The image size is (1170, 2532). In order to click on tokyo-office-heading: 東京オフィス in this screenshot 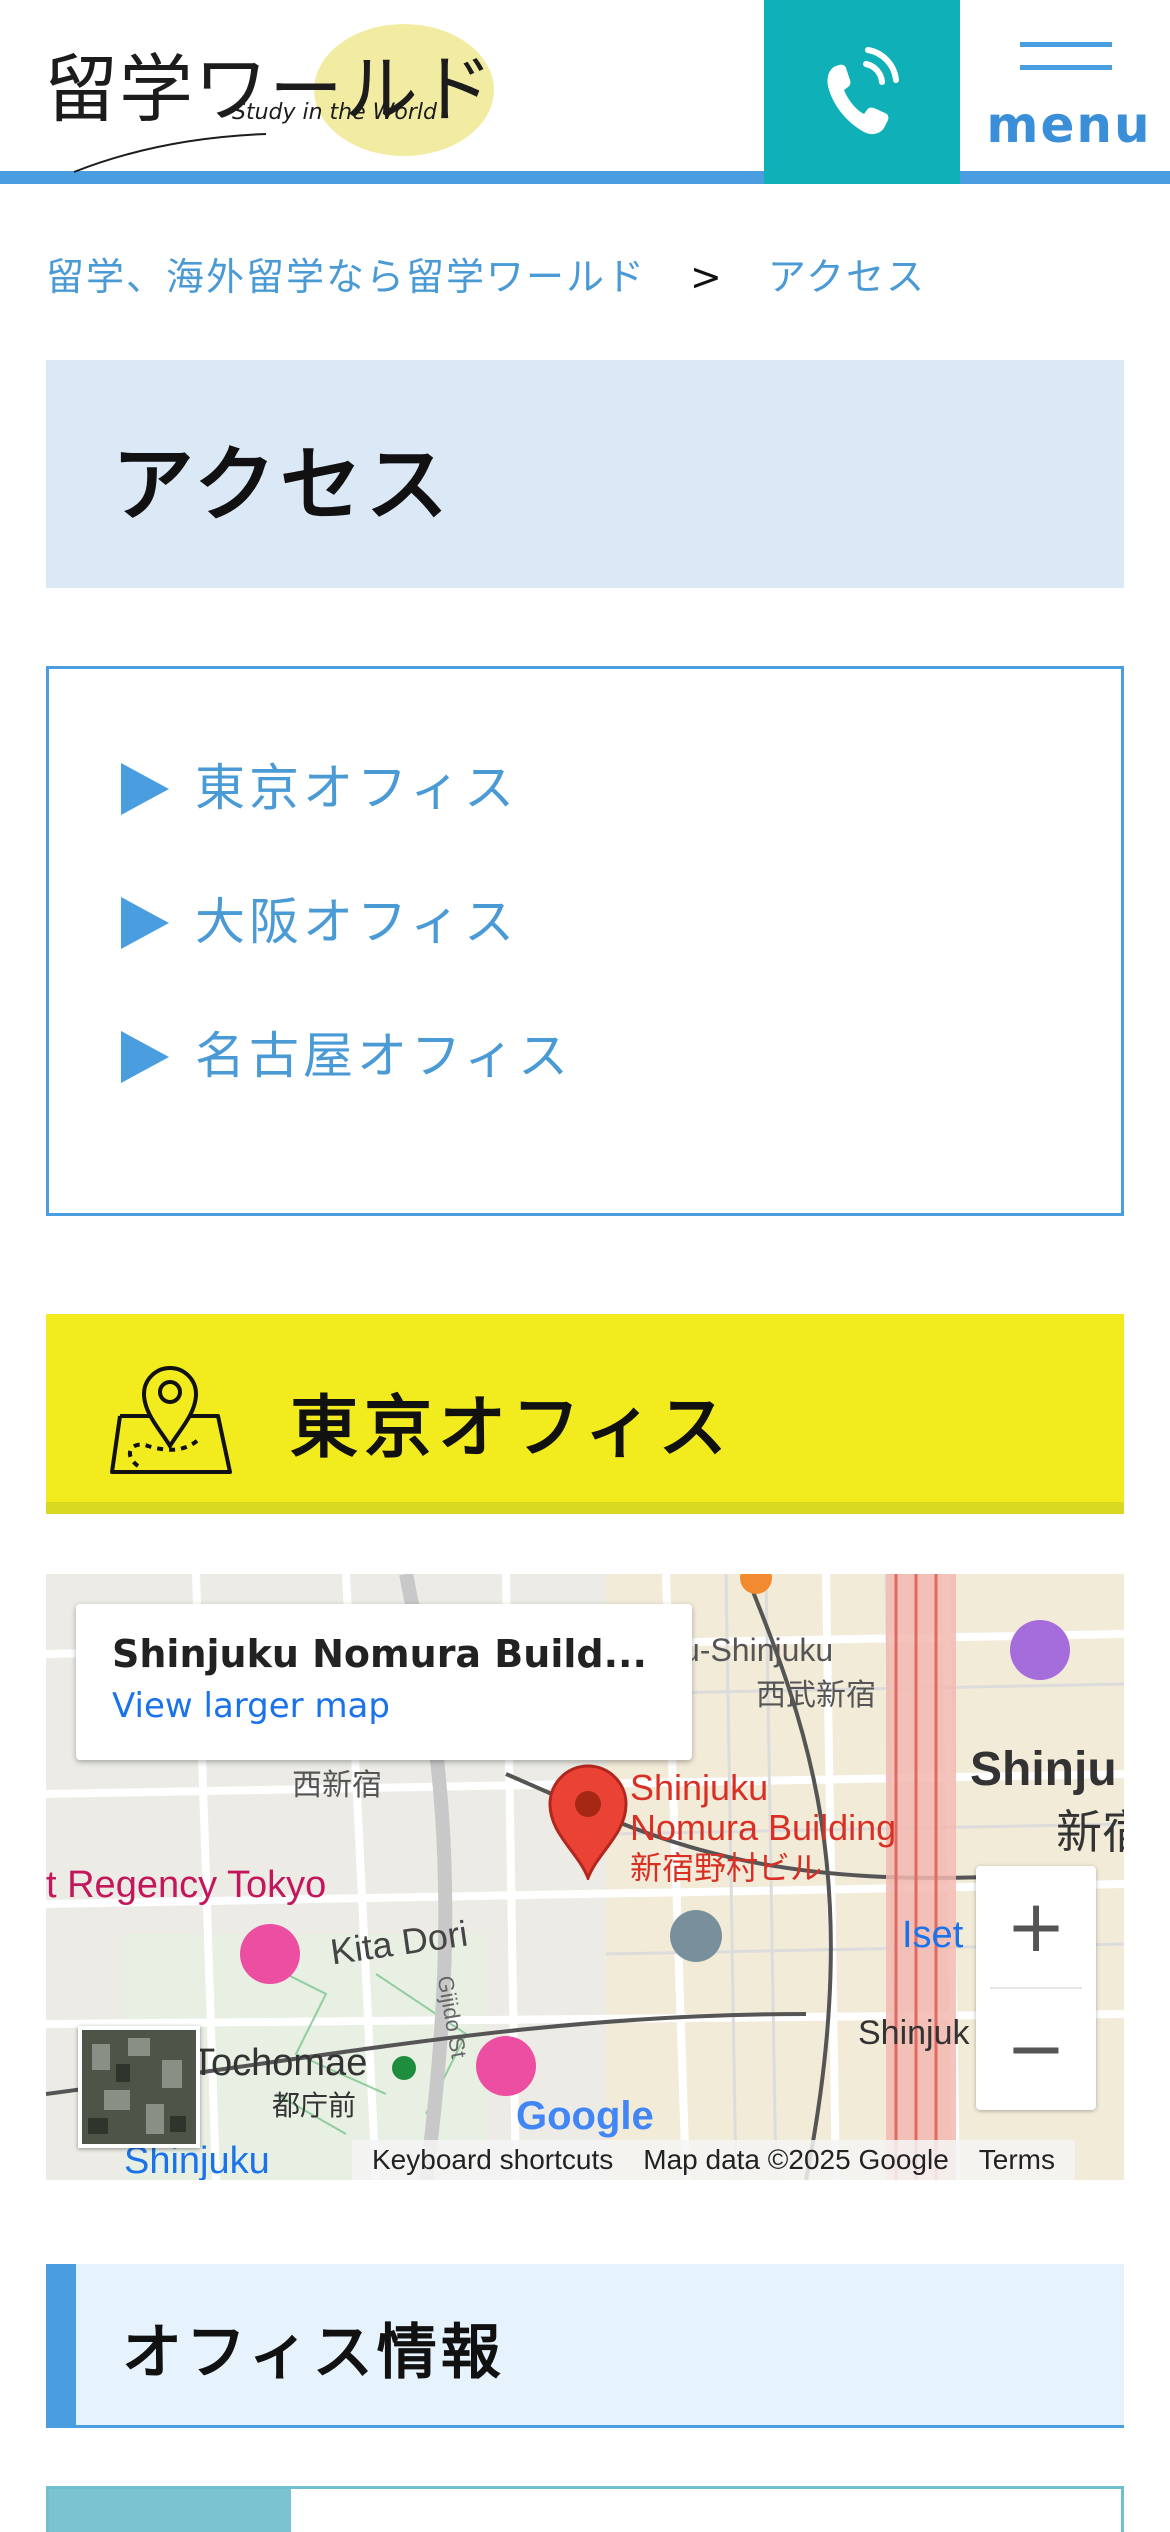, I will do `click(585, 1414)`.